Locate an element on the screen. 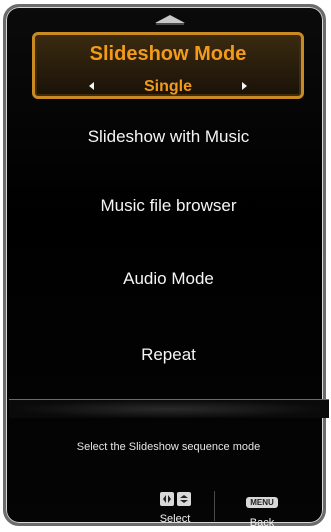  menu-item-music-file-browser: Music file browser is located at coordinates (168, 206).